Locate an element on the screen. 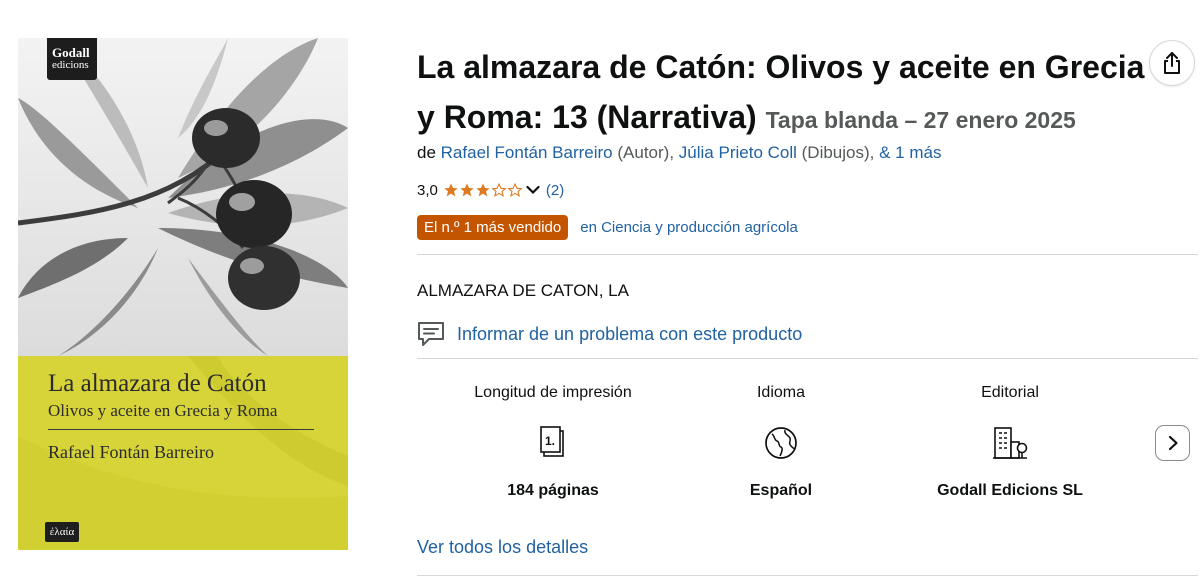  cover-title: La almazara de Catón is located at coordinates (157, 383).